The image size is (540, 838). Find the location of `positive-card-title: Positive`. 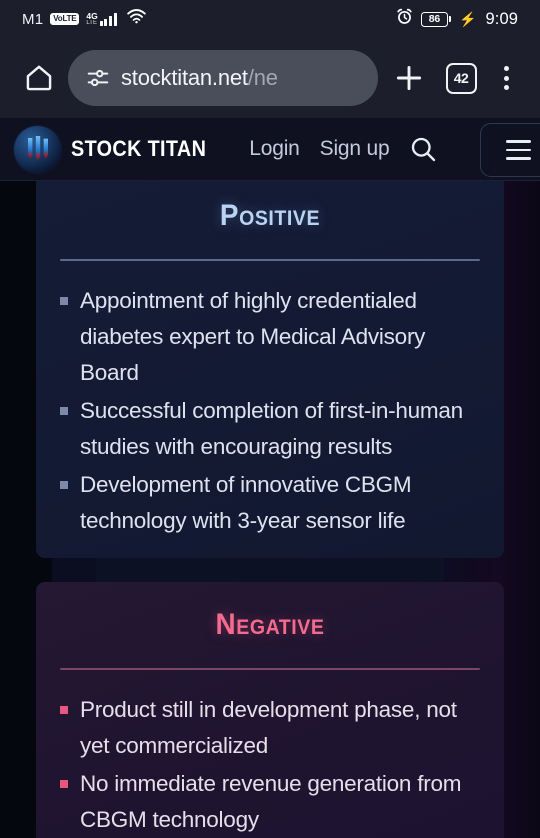

positive-card-title: Positive is located at coordinates (270, 215).